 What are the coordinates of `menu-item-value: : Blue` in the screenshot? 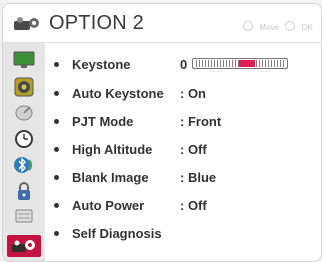 It's located at (198, 177).